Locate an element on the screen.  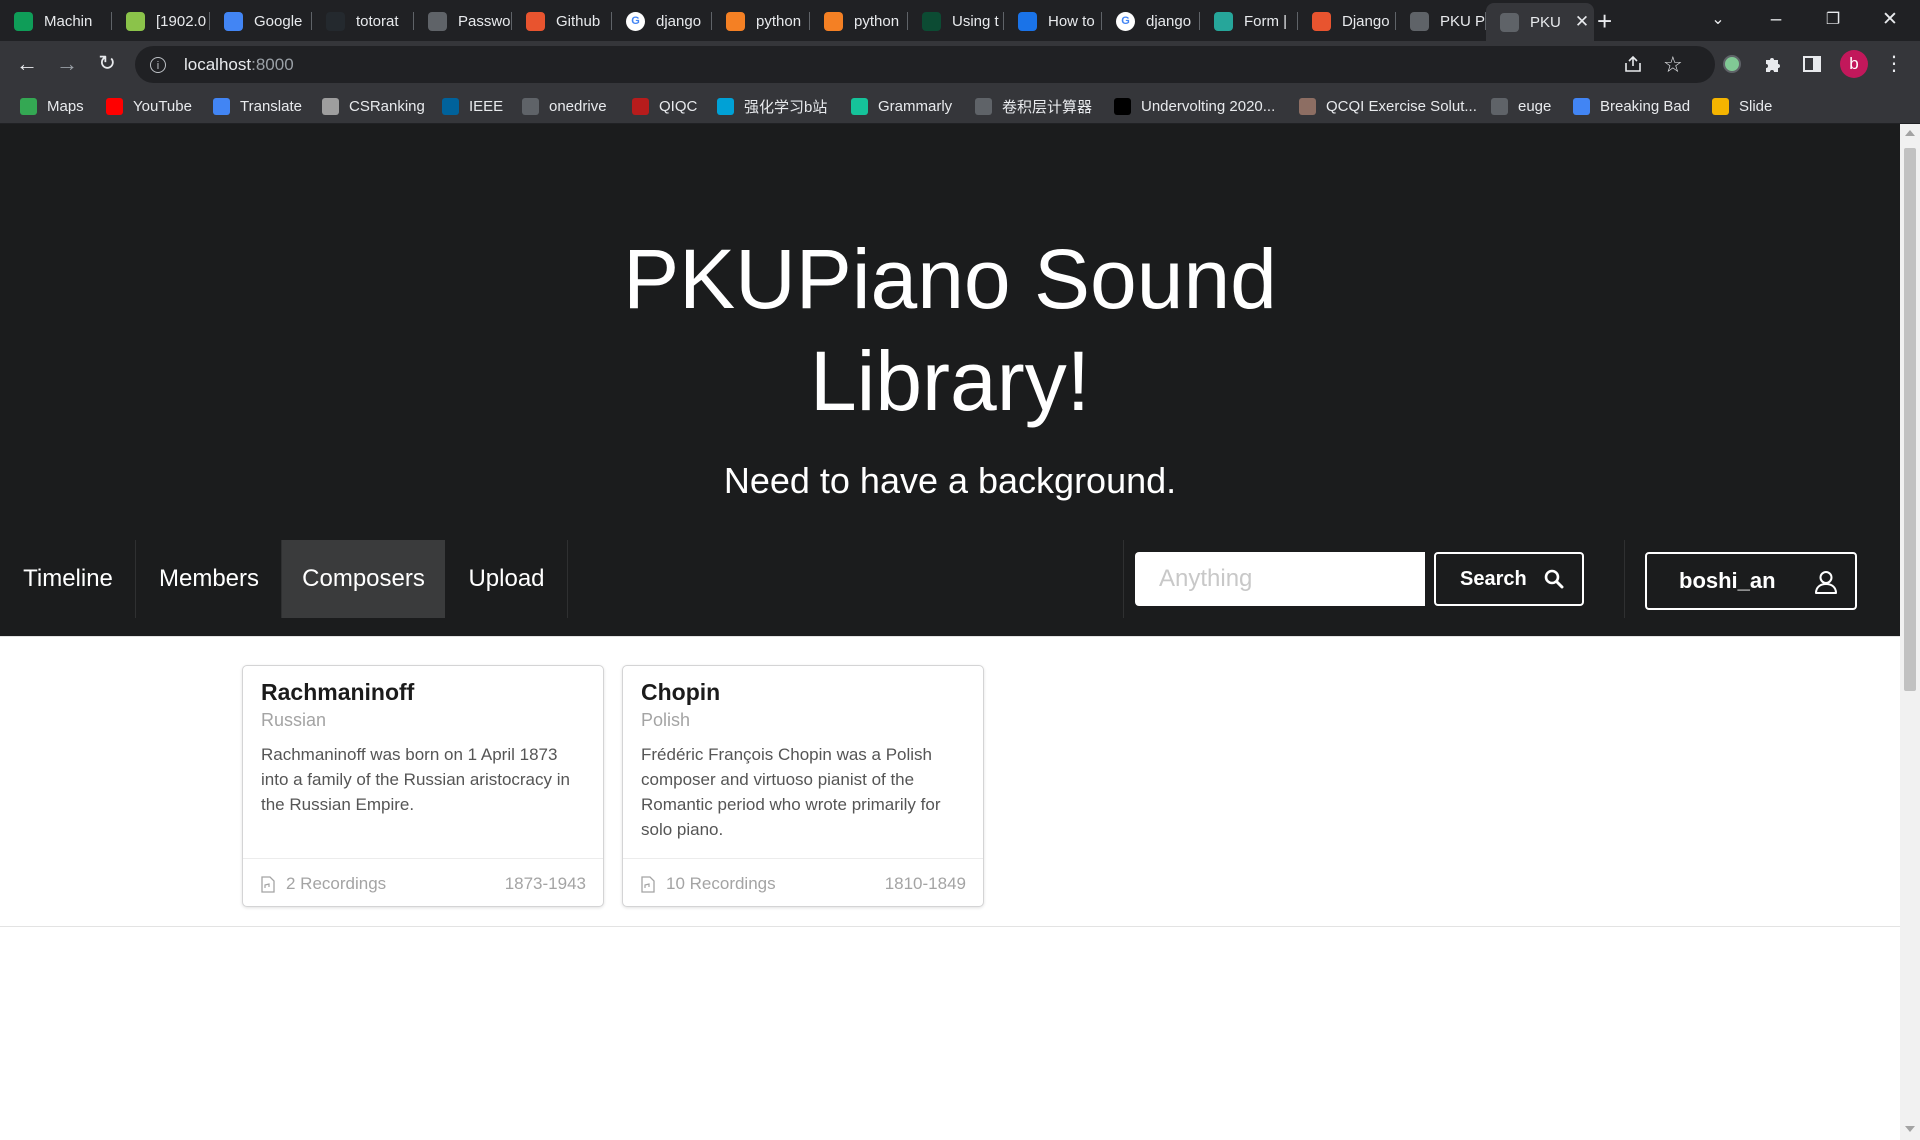
scrollbar-thumb is located at coordinates (1910, 419).